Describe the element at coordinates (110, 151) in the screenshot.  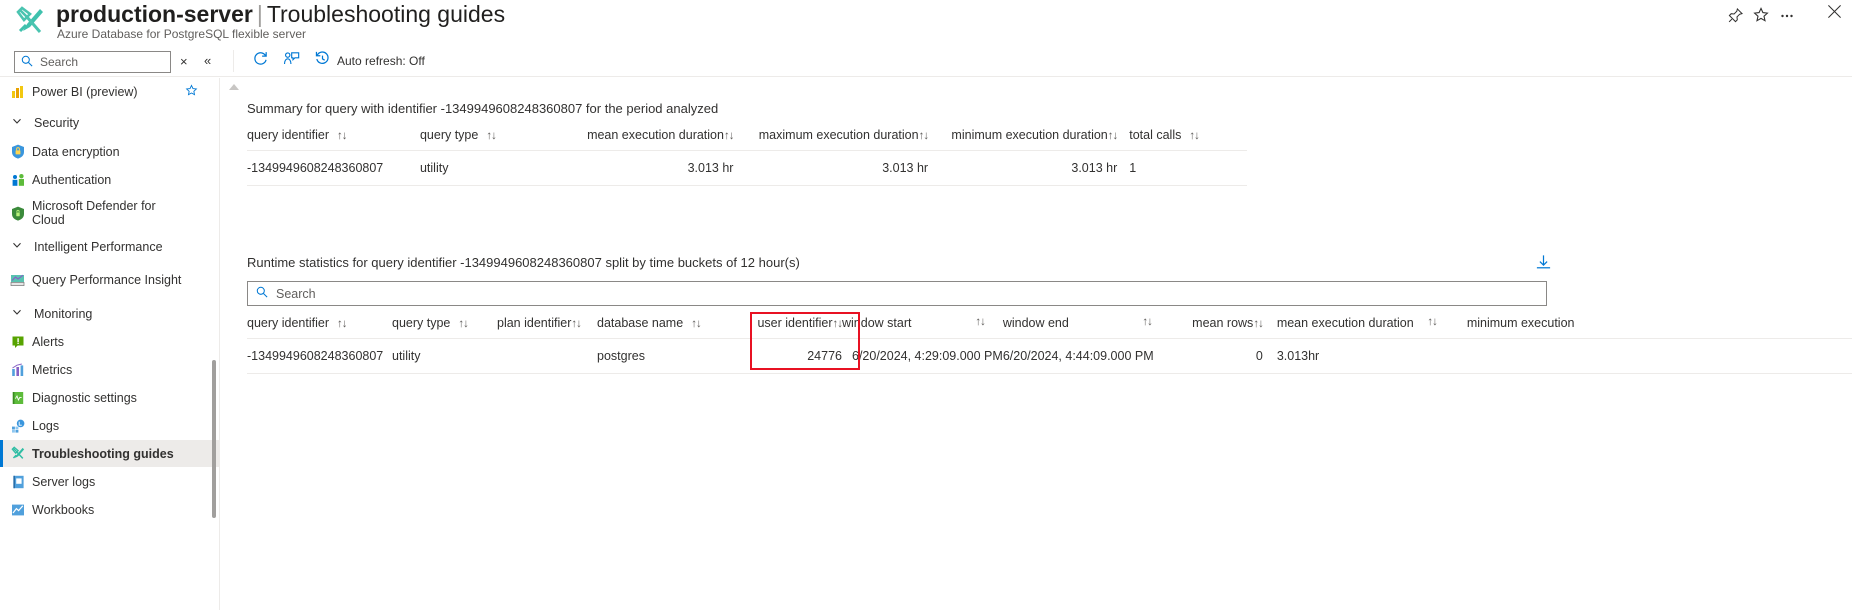
I see `sidebar-item-data-encryption: Data encryption` at that location.